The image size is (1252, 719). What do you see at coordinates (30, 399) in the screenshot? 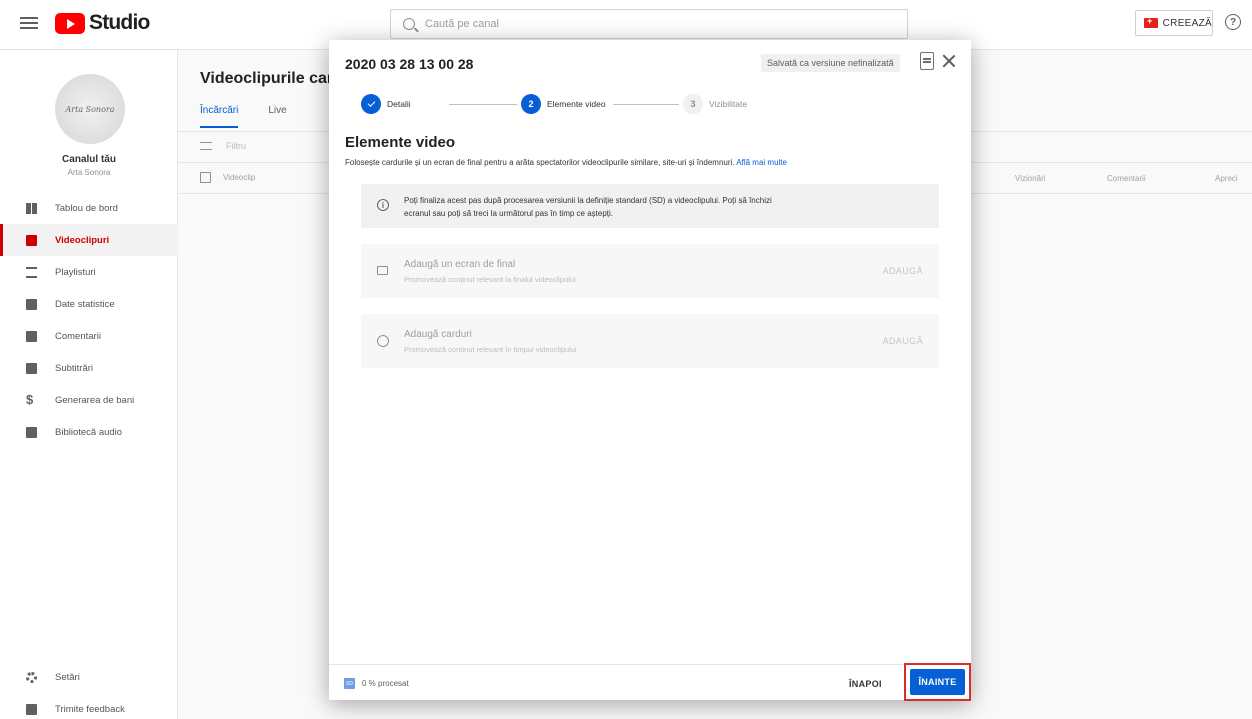
I see `dollar-icon: $` at bounding box center [30, 399].